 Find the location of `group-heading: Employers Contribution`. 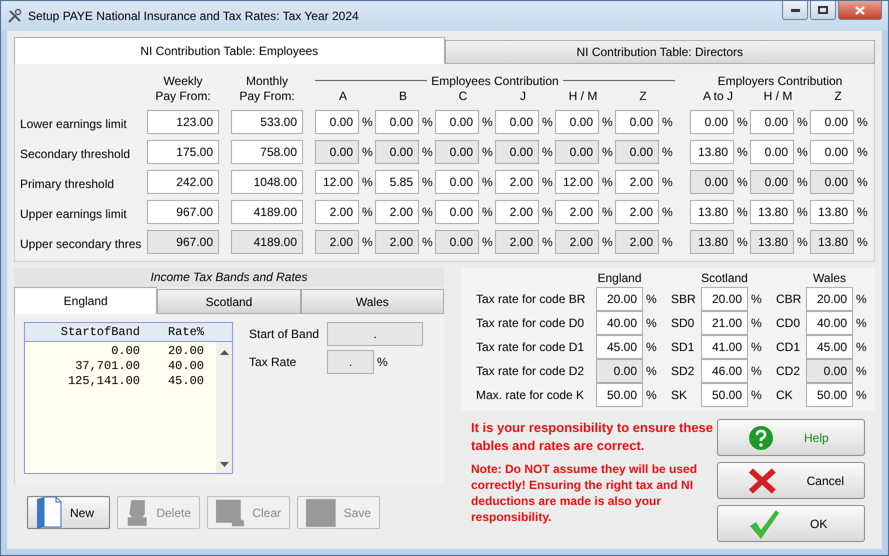

group-heading: Employers Contribution is located at coordinates (780, 81).